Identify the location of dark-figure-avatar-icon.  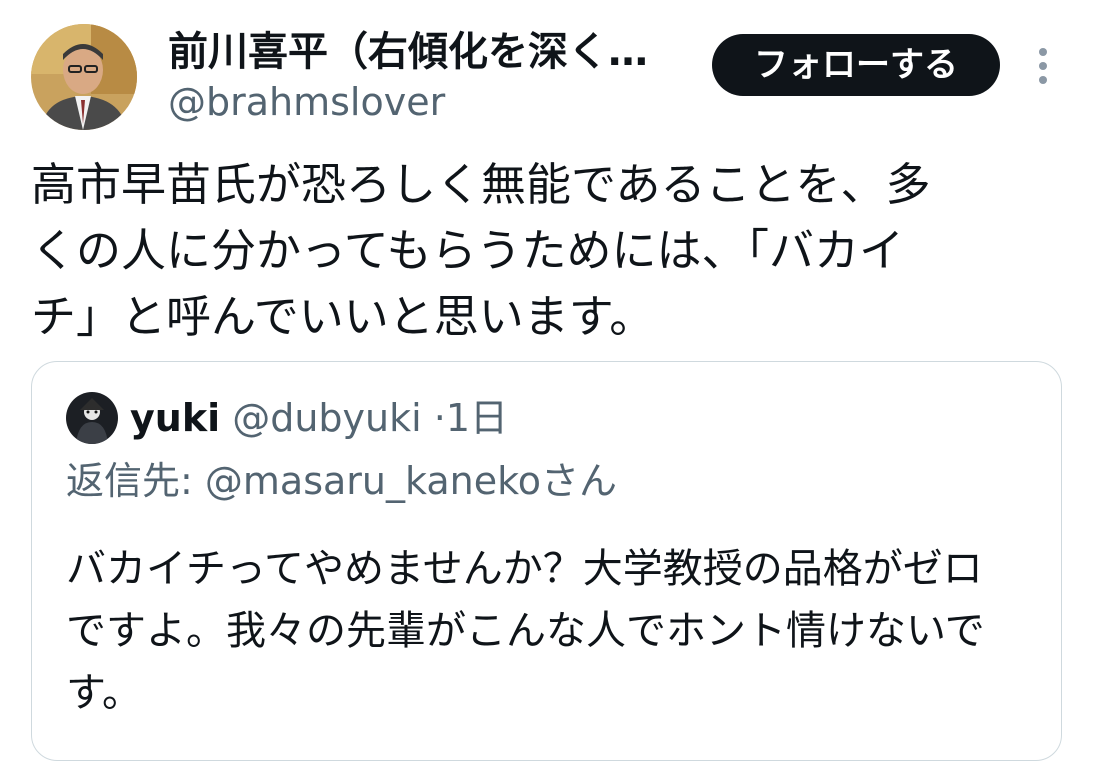
(92, 418).